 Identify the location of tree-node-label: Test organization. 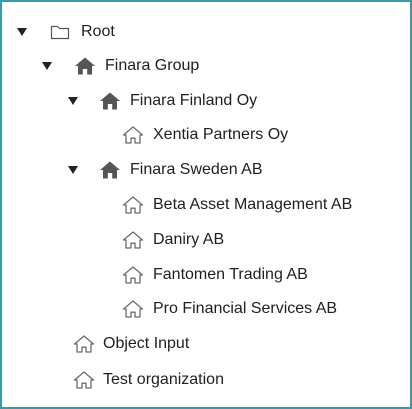
(163, 379).